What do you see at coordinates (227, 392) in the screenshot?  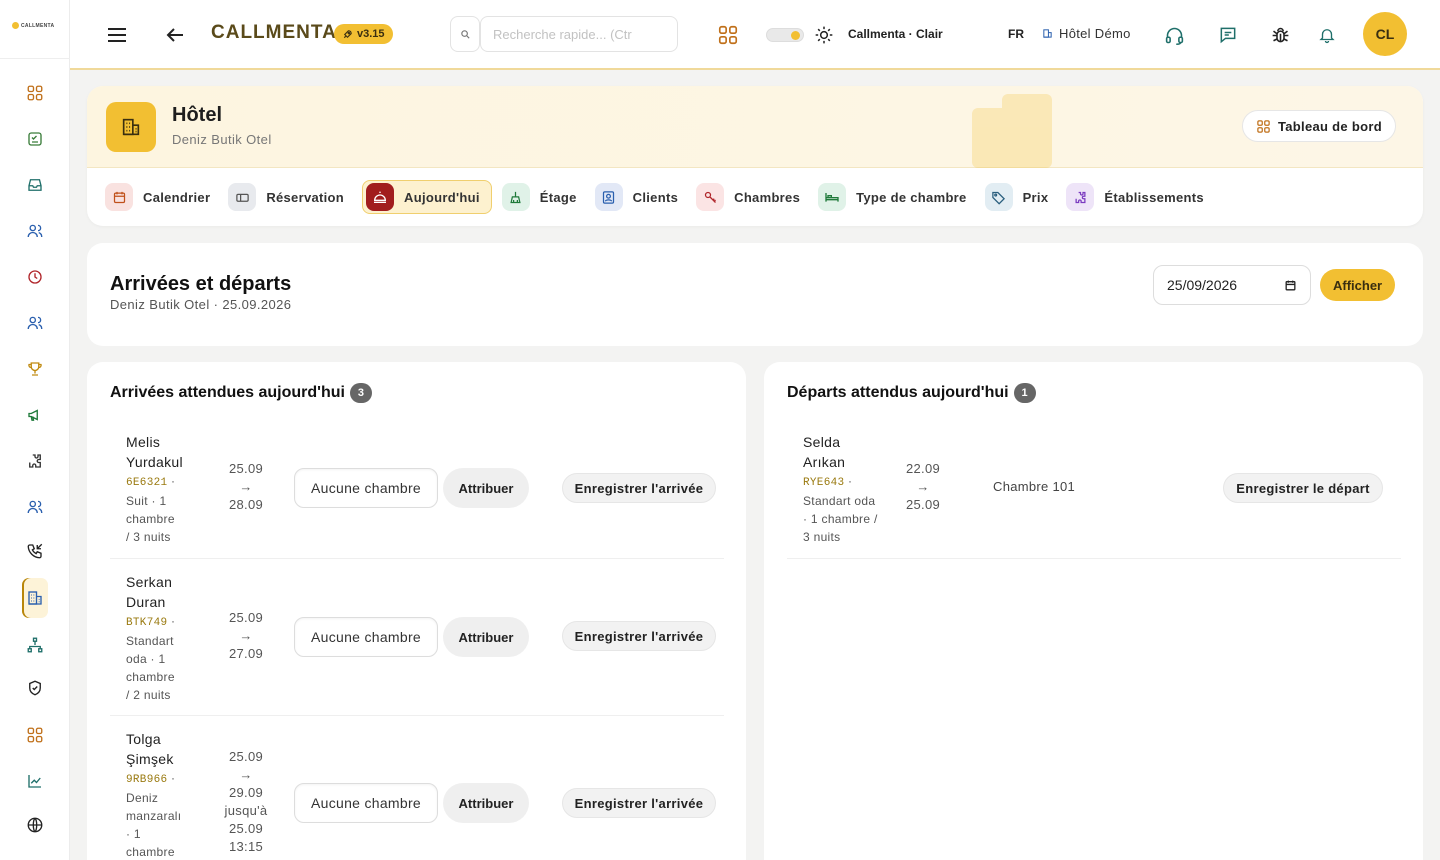 I see `arrivals-title-label: Arrivées attendues aujourd'hui` at bounding box center [227, 392].